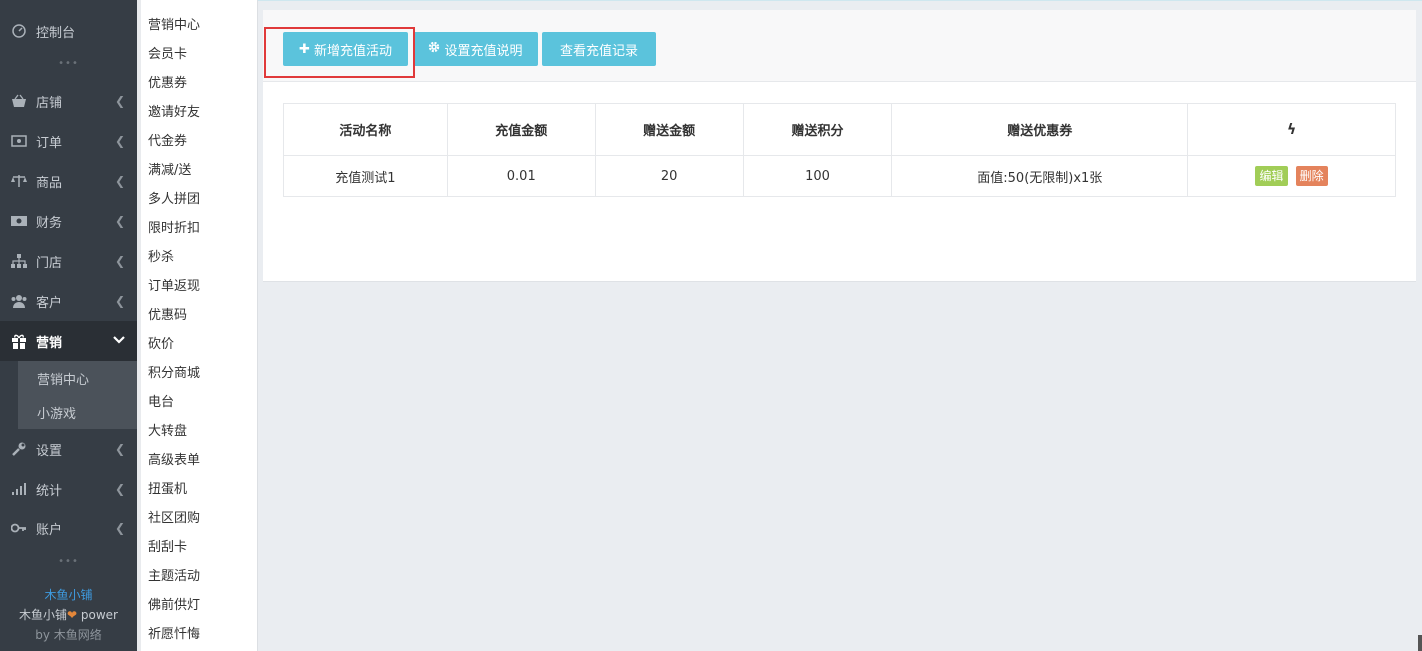 The width and height of the screenshot is (1422, 651). I want to click on table-header-row: 活动名称 充值金额 赠送金额 赠送积分 赠送优惠券 ϟ, so click(839, 129).